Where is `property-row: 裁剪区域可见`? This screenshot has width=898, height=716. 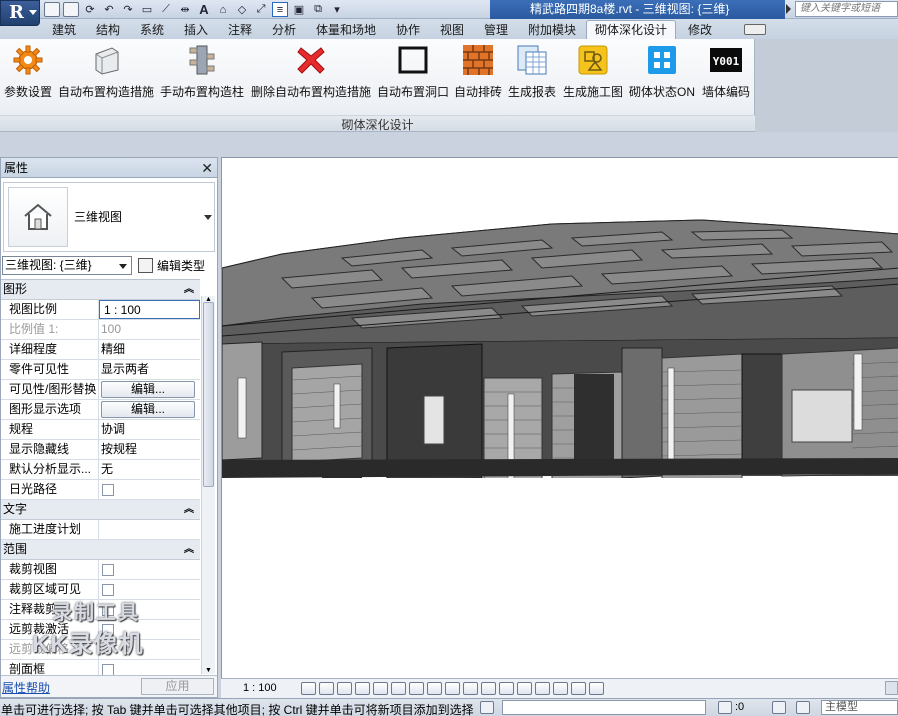 property-row: 裁剪区域可见 is located at coordinates (100, 590).